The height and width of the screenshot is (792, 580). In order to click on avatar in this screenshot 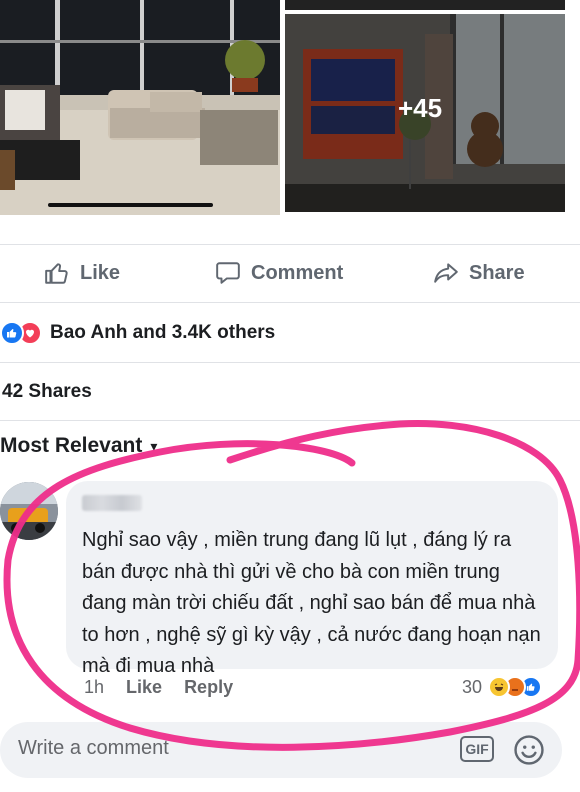, I will do `click(29, 511)`.